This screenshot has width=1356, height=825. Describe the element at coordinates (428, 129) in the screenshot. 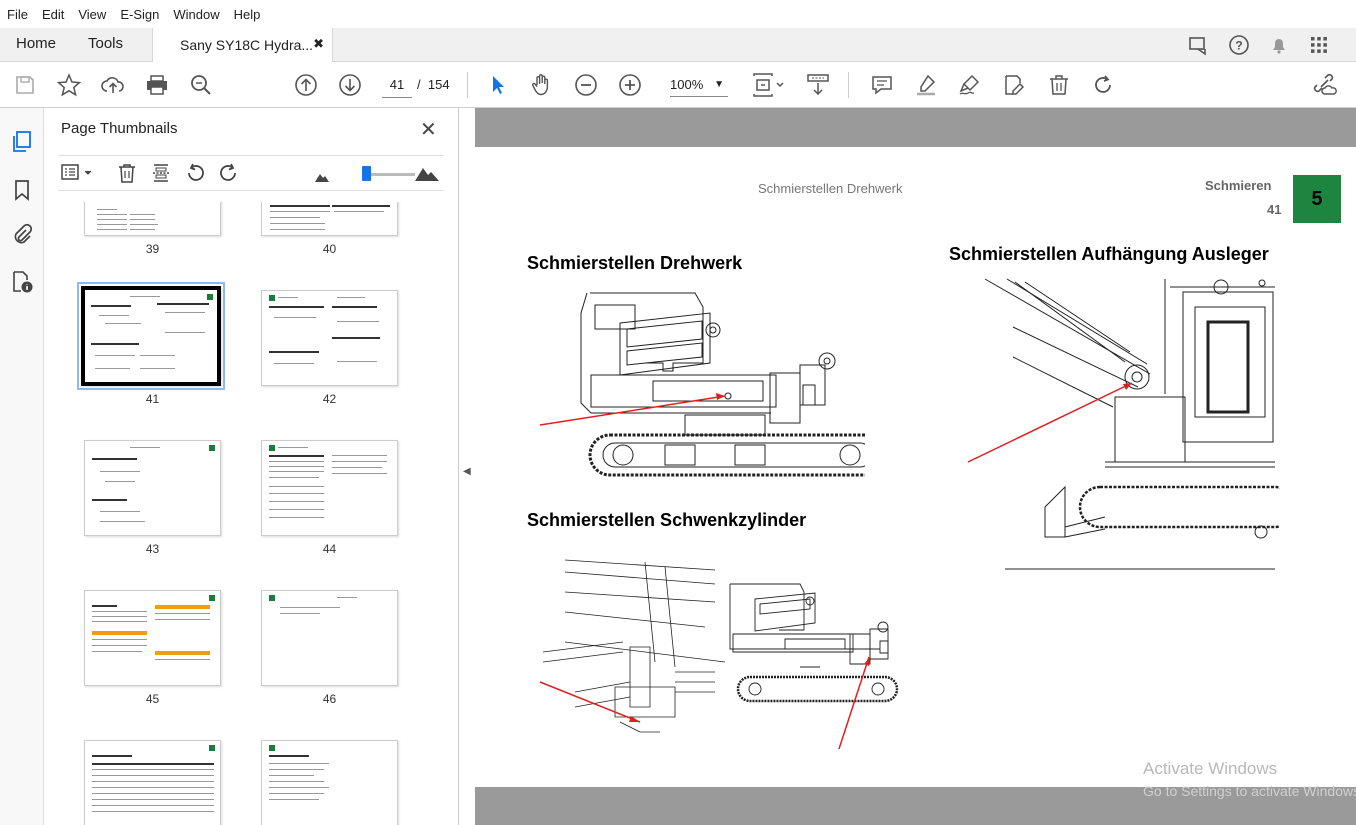

I see `close-icon: ✕` at that location.